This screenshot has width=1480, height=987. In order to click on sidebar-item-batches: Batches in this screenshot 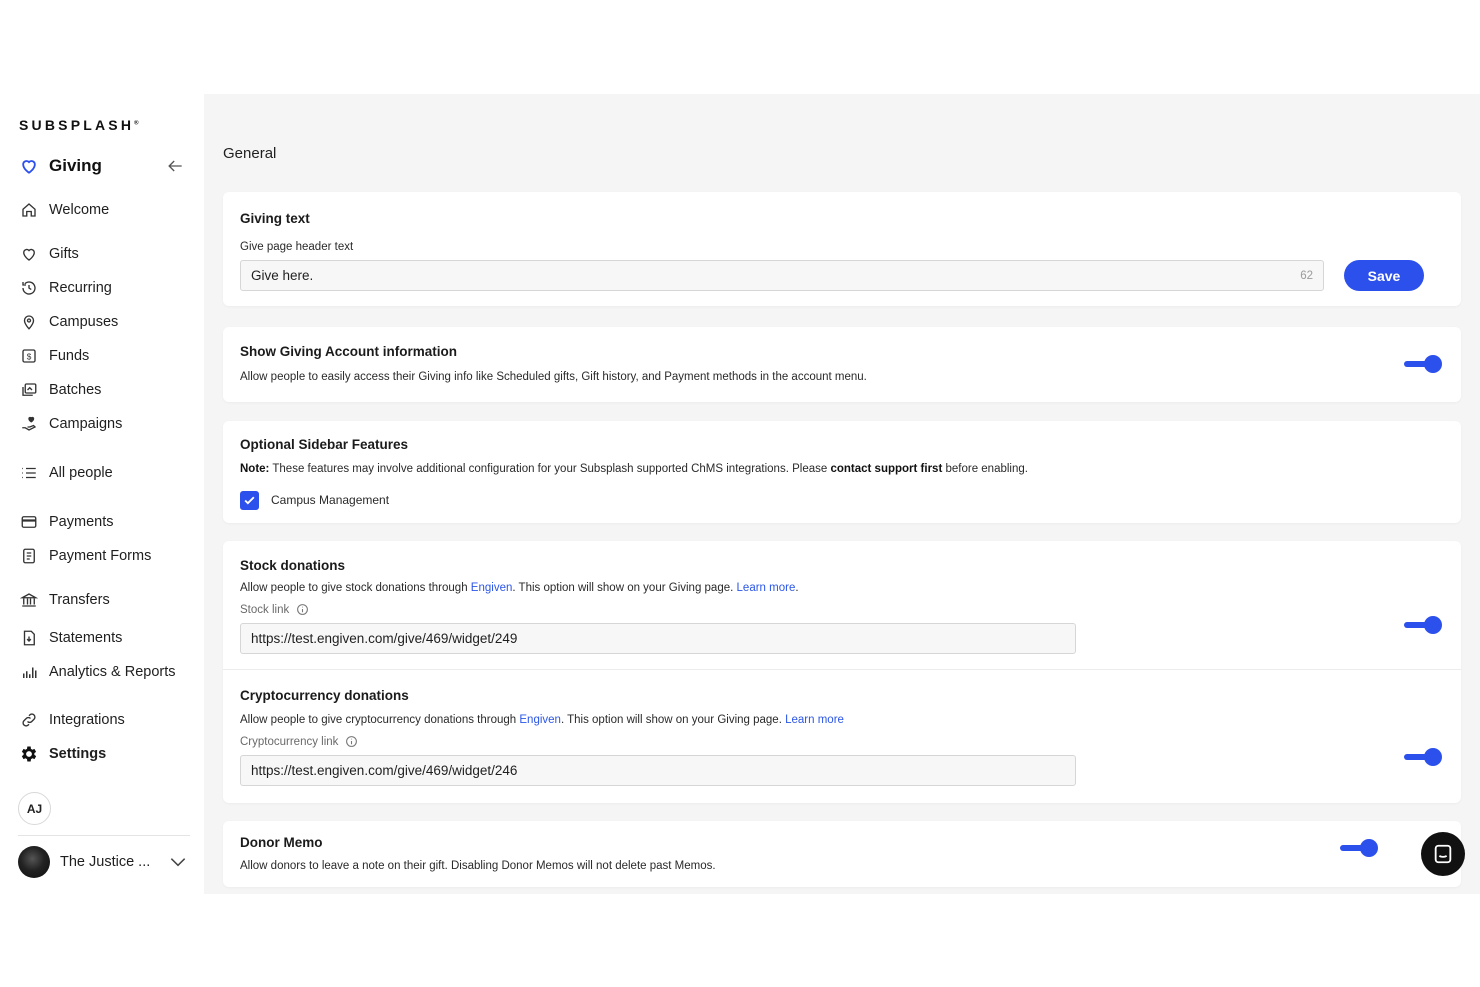, I will do `click(60, 390)`.